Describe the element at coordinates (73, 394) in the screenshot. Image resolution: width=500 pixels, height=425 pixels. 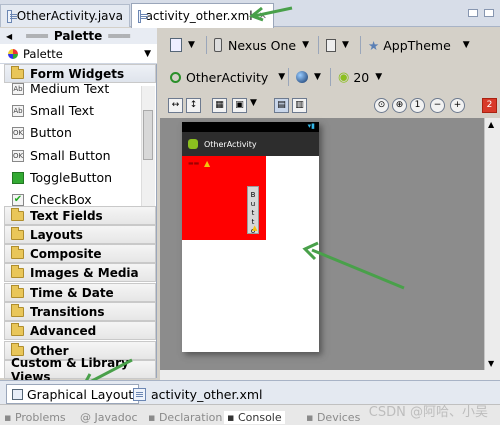
I see `tab-graphical-layout: Graphical Layout` at that location.